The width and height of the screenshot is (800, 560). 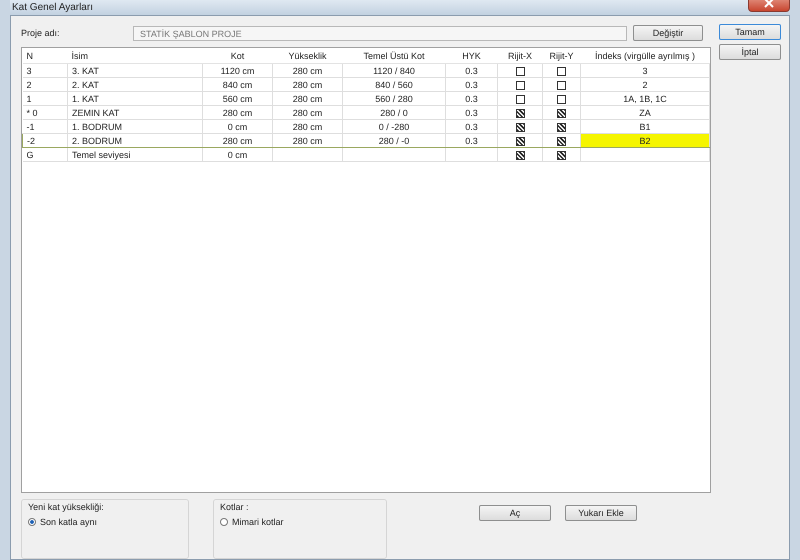 I want to click on project-name-field: STATİK ŞABLON PROJE, so click(x=380, y=33).